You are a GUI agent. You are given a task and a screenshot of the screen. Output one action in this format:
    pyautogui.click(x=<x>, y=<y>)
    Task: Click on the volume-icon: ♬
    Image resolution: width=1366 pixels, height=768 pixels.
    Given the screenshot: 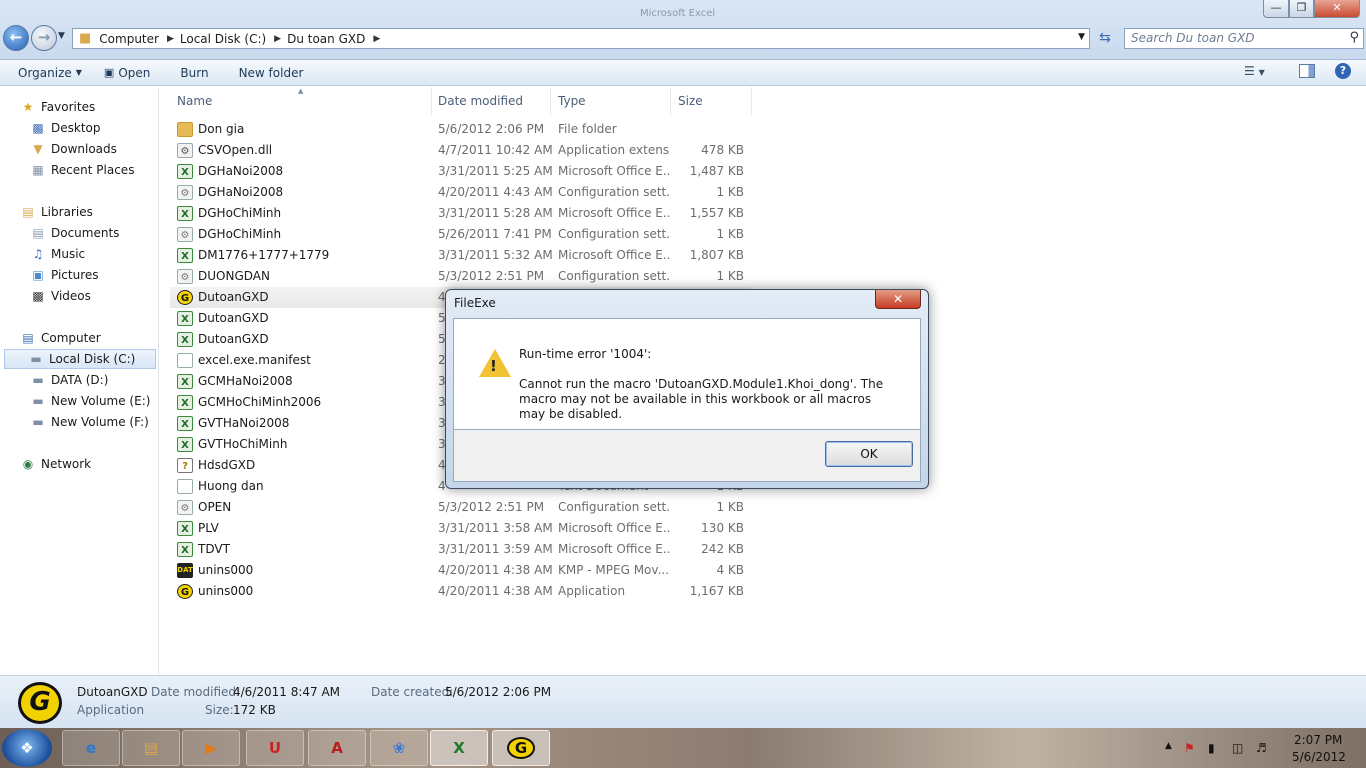 What is the action you would take?
    pyautogui.click(x=1261, y=748)
    